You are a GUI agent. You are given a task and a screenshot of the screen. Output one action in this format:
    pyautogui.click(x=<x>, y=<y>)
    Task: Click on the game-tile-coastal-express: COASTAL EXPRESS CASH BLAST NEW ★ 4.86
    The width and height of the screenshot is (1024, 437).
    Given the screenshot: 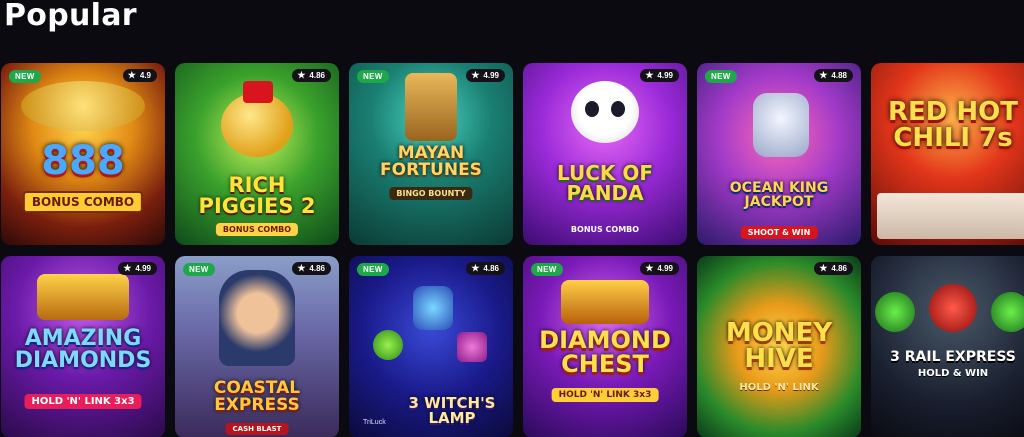 What is the action you would take?
    pyautogui.click(x=257, y=346)
    